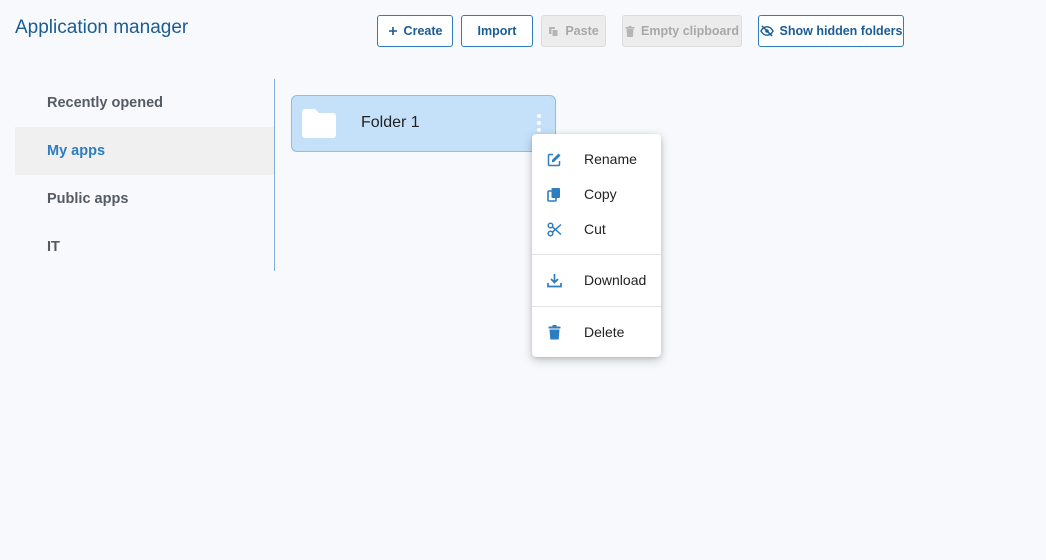 The image size is (1046, 560). What do you see at coordinates (144, 199) in the screenshot?
I see `sidebar-item-public-apps: Public apps` at bounding box center [144, 199].